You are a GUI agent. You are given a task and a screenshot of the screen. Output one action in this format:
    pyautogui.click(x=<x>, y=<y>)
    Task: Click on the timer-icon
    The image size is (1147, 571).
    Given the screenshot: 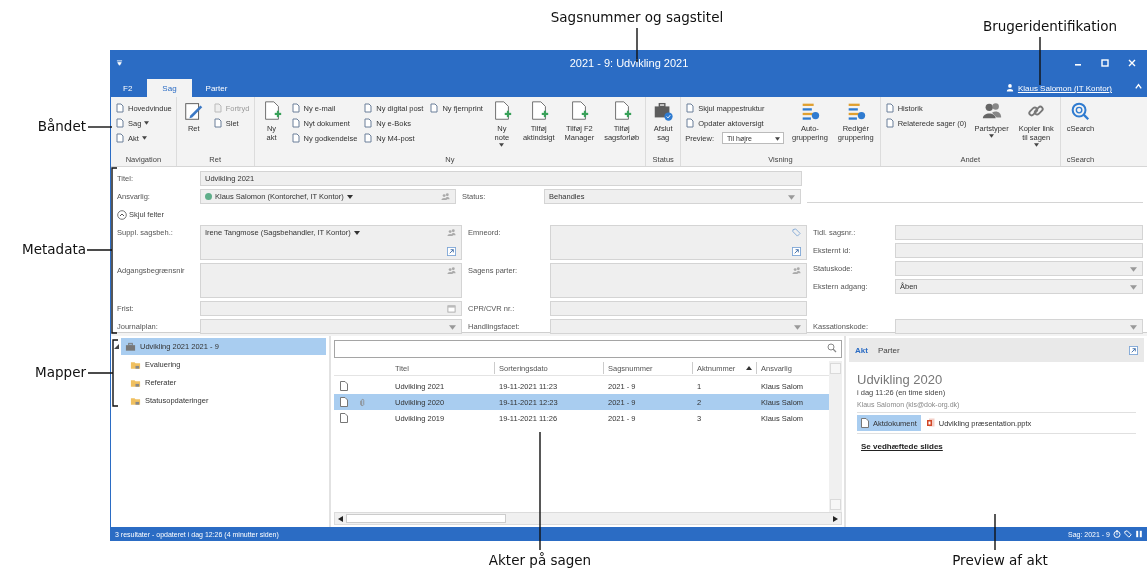 What is the action you would take?
    pyautogui.click(x=1117, y=534)
    